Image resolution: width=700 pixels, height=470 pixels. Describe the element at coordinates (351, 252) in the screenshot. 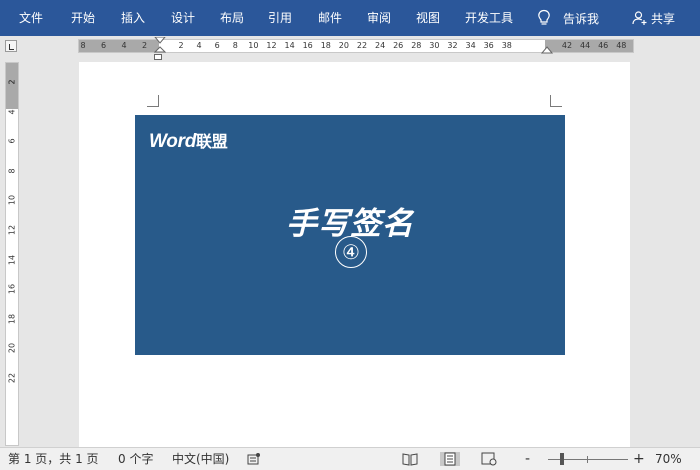

I see `circled-number: ④` at that location.